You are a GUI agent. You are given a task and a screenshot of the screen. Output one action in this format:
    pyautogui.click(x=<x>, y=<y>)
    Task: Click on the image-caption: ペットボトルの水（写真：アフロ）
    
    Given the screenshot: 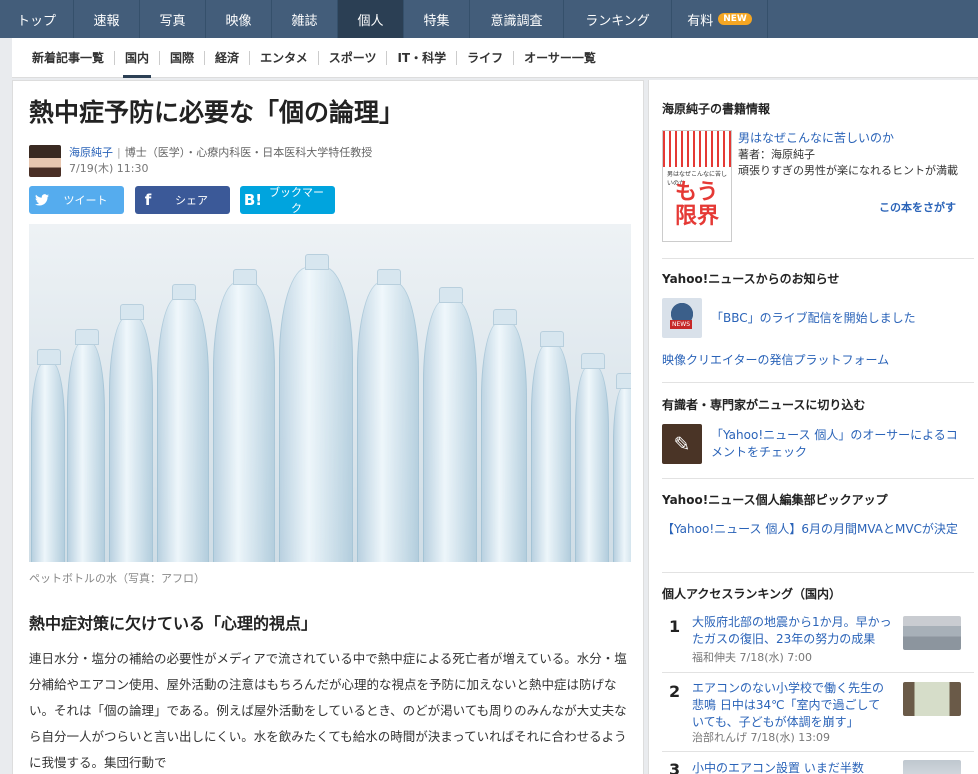 What is the action you would take?
    pyautogui.click(x=117, y=578)
    